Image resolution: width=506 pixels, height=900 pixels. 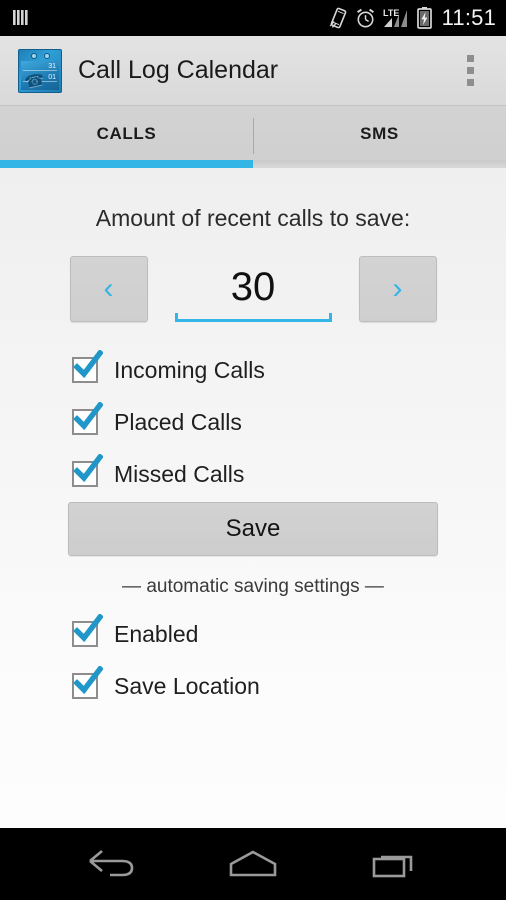 I want to click on lte-signal-icon: LTE, so click(x=395, y=17).